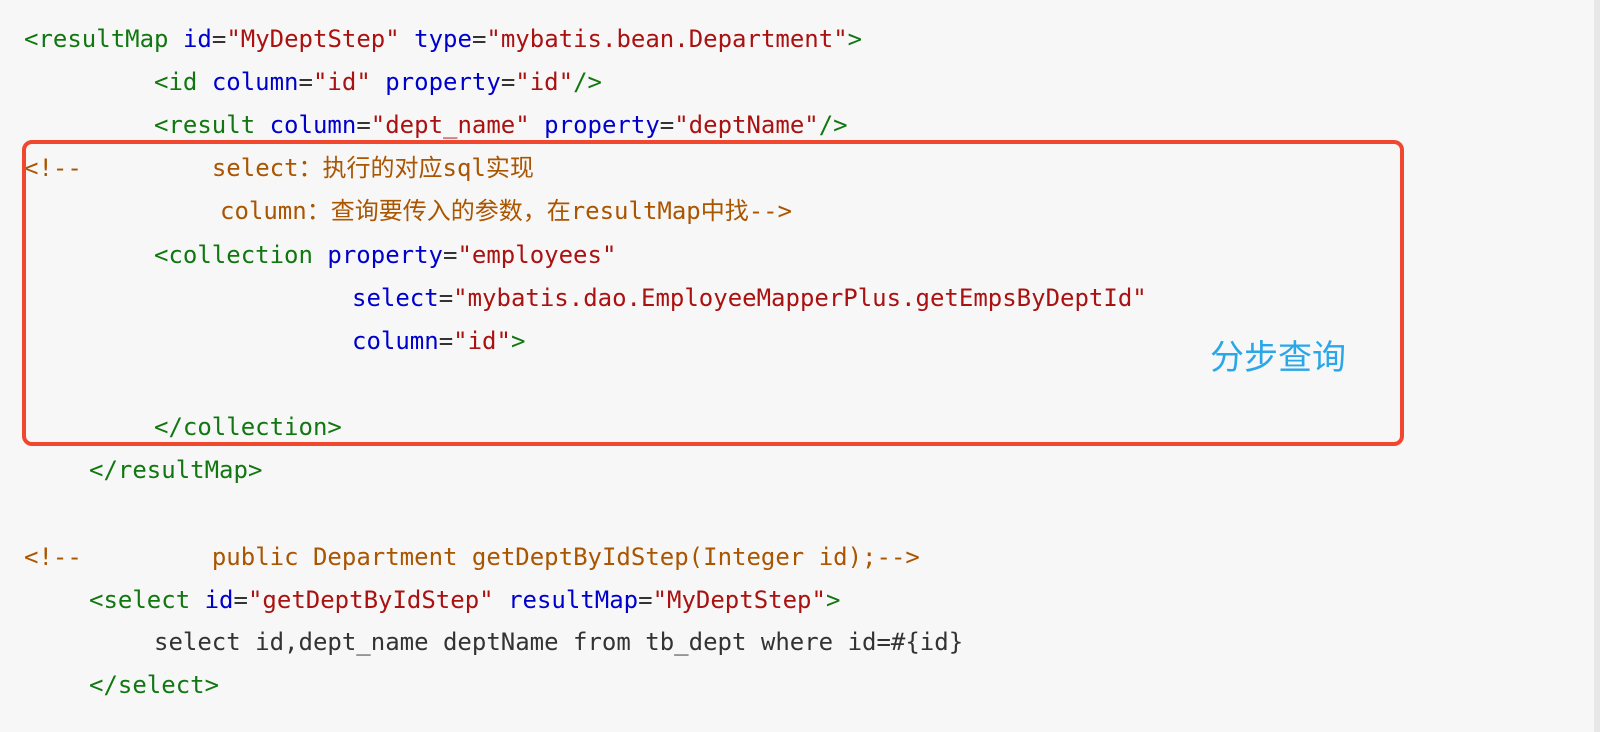  I want to click on xml-value: "getDeptByIdStep", so click(370, 600).